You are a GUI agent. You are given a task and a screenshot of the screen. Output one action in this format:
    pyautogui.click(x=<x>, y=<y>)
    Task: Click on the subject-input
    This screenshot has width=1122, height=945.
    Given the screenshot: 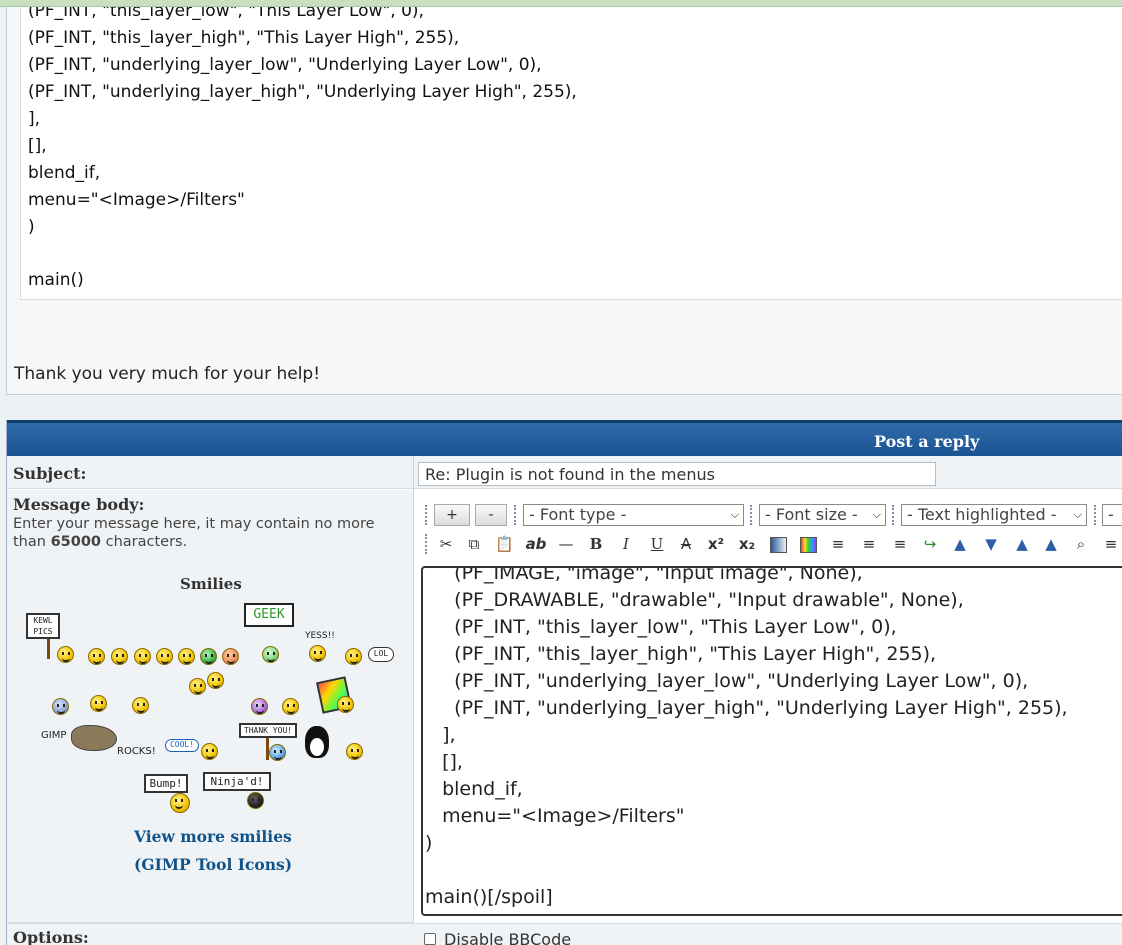 What is the action you would take?
    pyautogui.click(x=677, y=474)
    